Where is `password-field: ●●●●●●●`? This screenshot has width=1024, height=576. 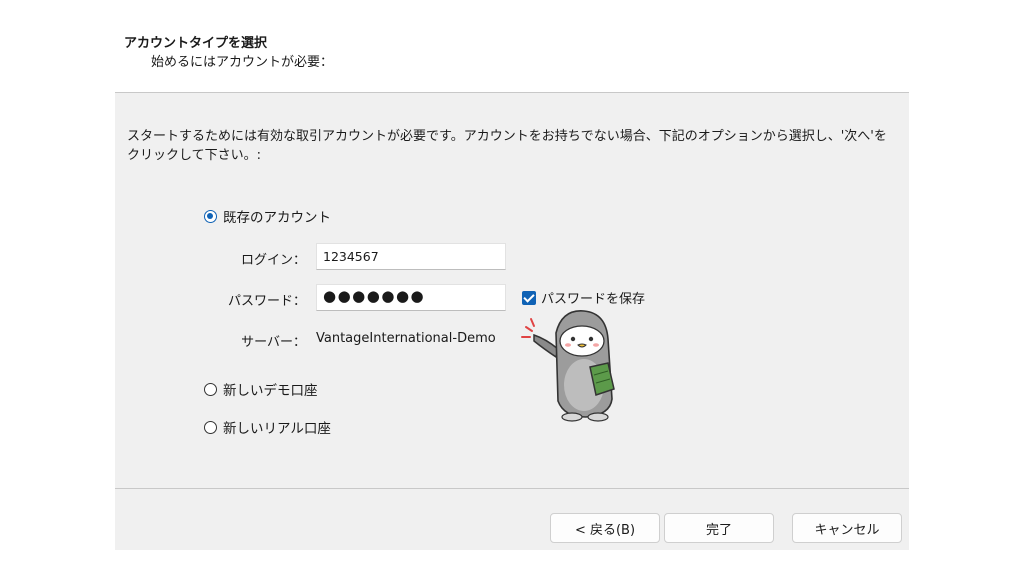
password-field: ●●●●●●● is located at coordinates (411, 297).